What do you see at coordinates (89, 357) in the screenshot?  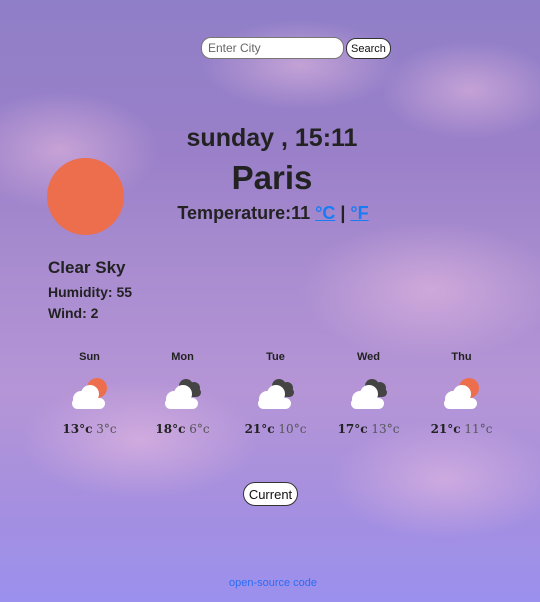 I see `forecast-day-name: Sun` at bounding box center [89, 357].